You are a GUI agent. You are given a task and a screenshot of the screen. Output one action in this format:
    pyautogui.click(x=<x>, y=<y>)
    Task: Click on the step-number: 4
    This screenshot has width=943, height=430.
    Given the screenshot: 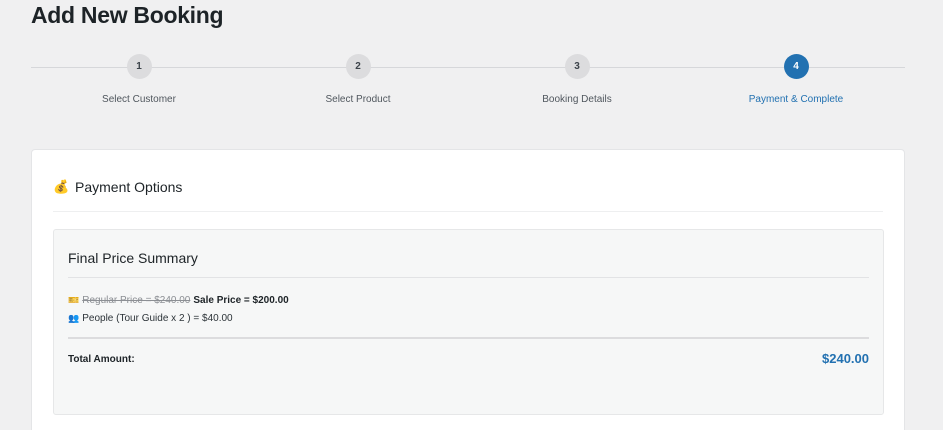 What is the action you would take?
    pyautogui.click(x=796, y=66)
    